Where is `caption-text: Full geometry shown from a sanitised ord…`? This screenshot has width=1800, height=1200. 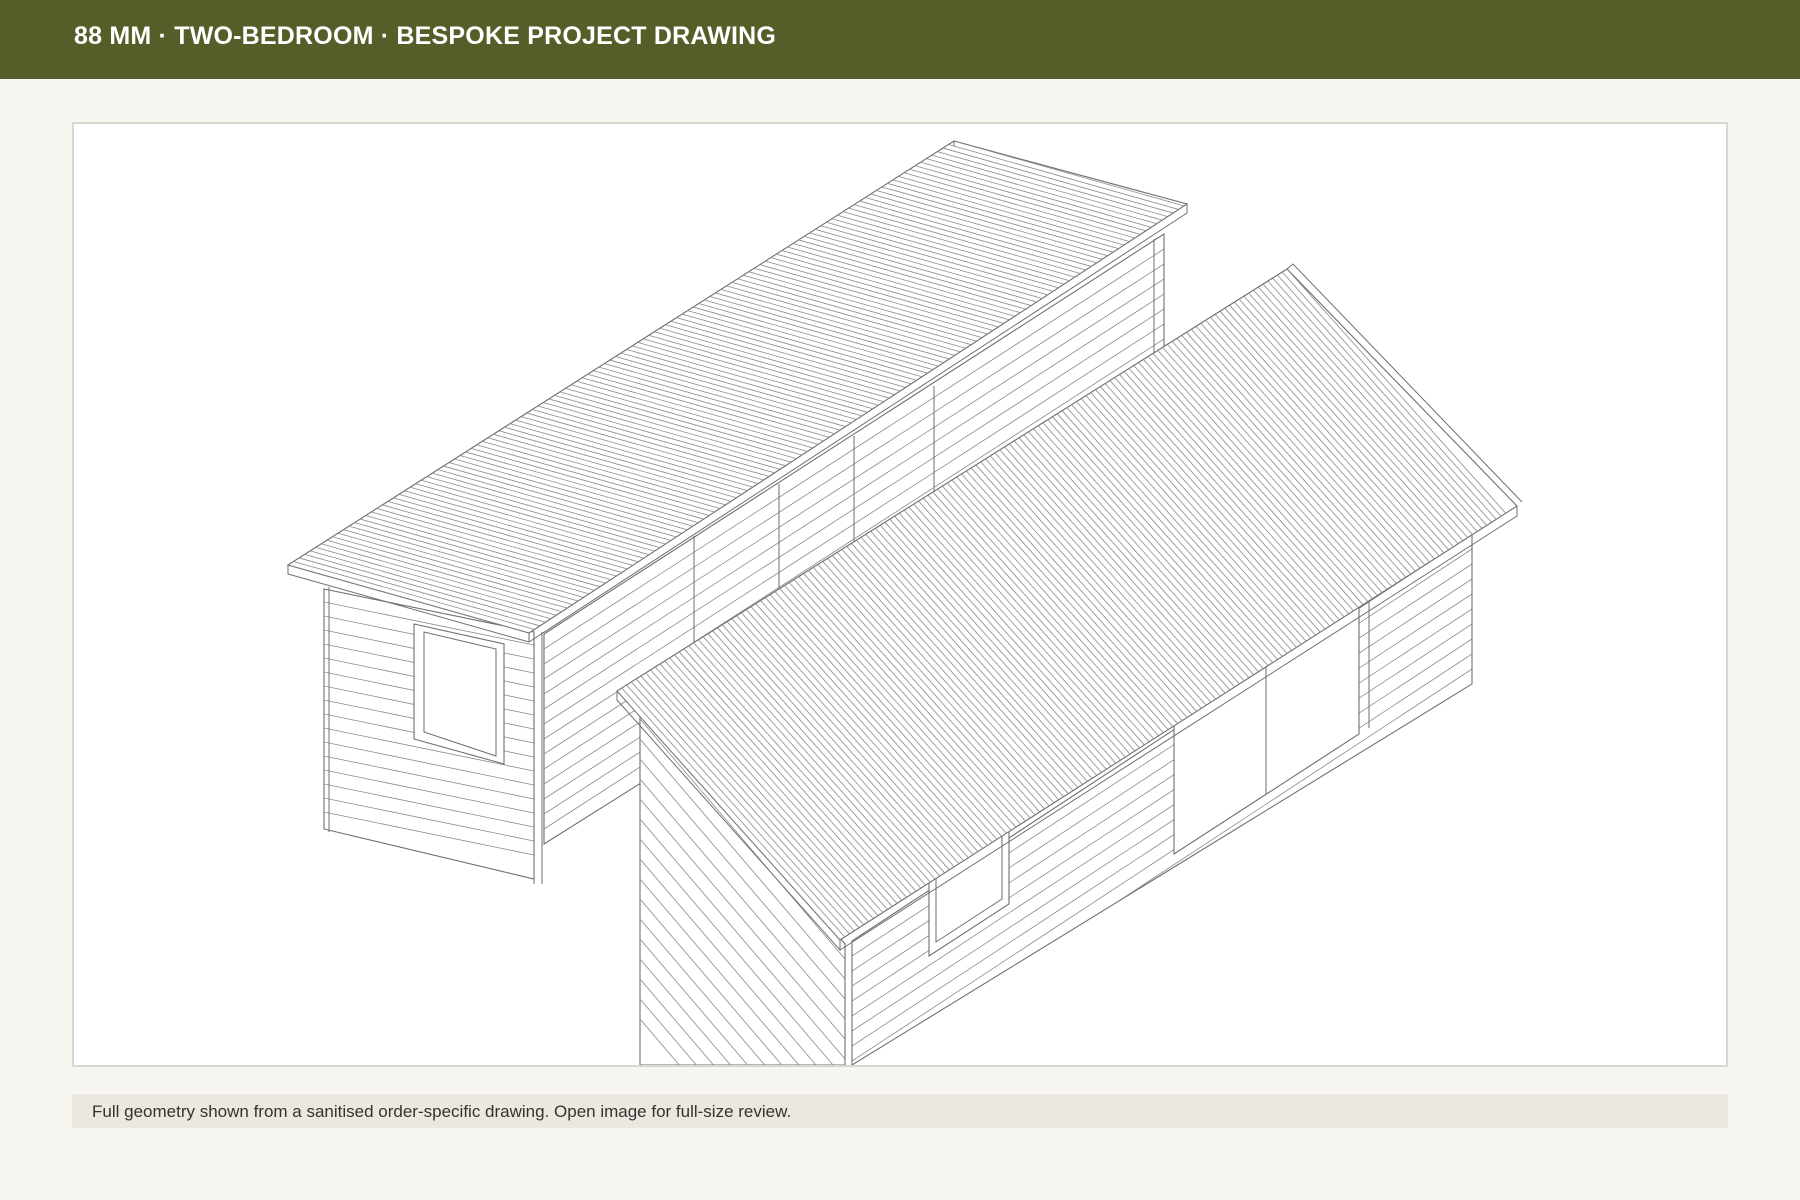 caption-text: Full geometry shown from a sanitised ord… is located at coordinates (442, 1111).